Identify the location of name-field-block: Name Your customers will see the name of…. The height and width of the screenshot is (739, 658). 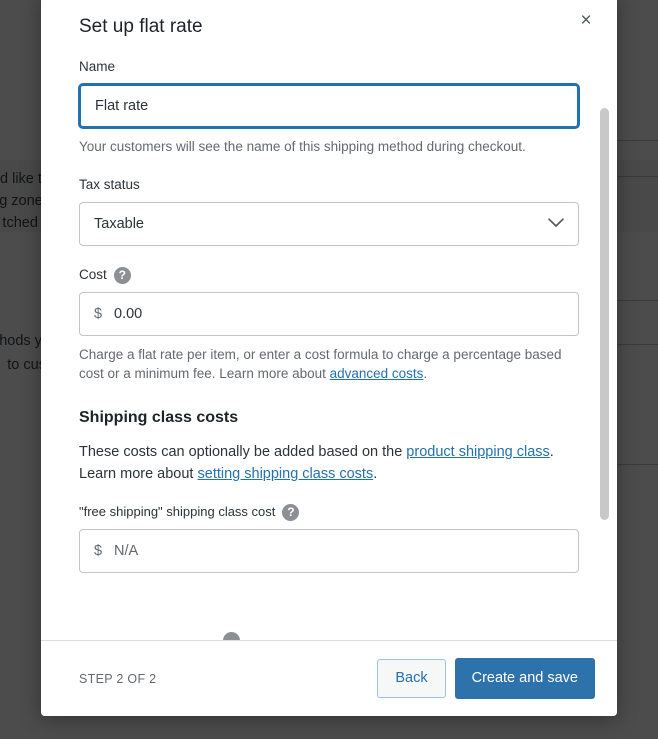
(329, 107).